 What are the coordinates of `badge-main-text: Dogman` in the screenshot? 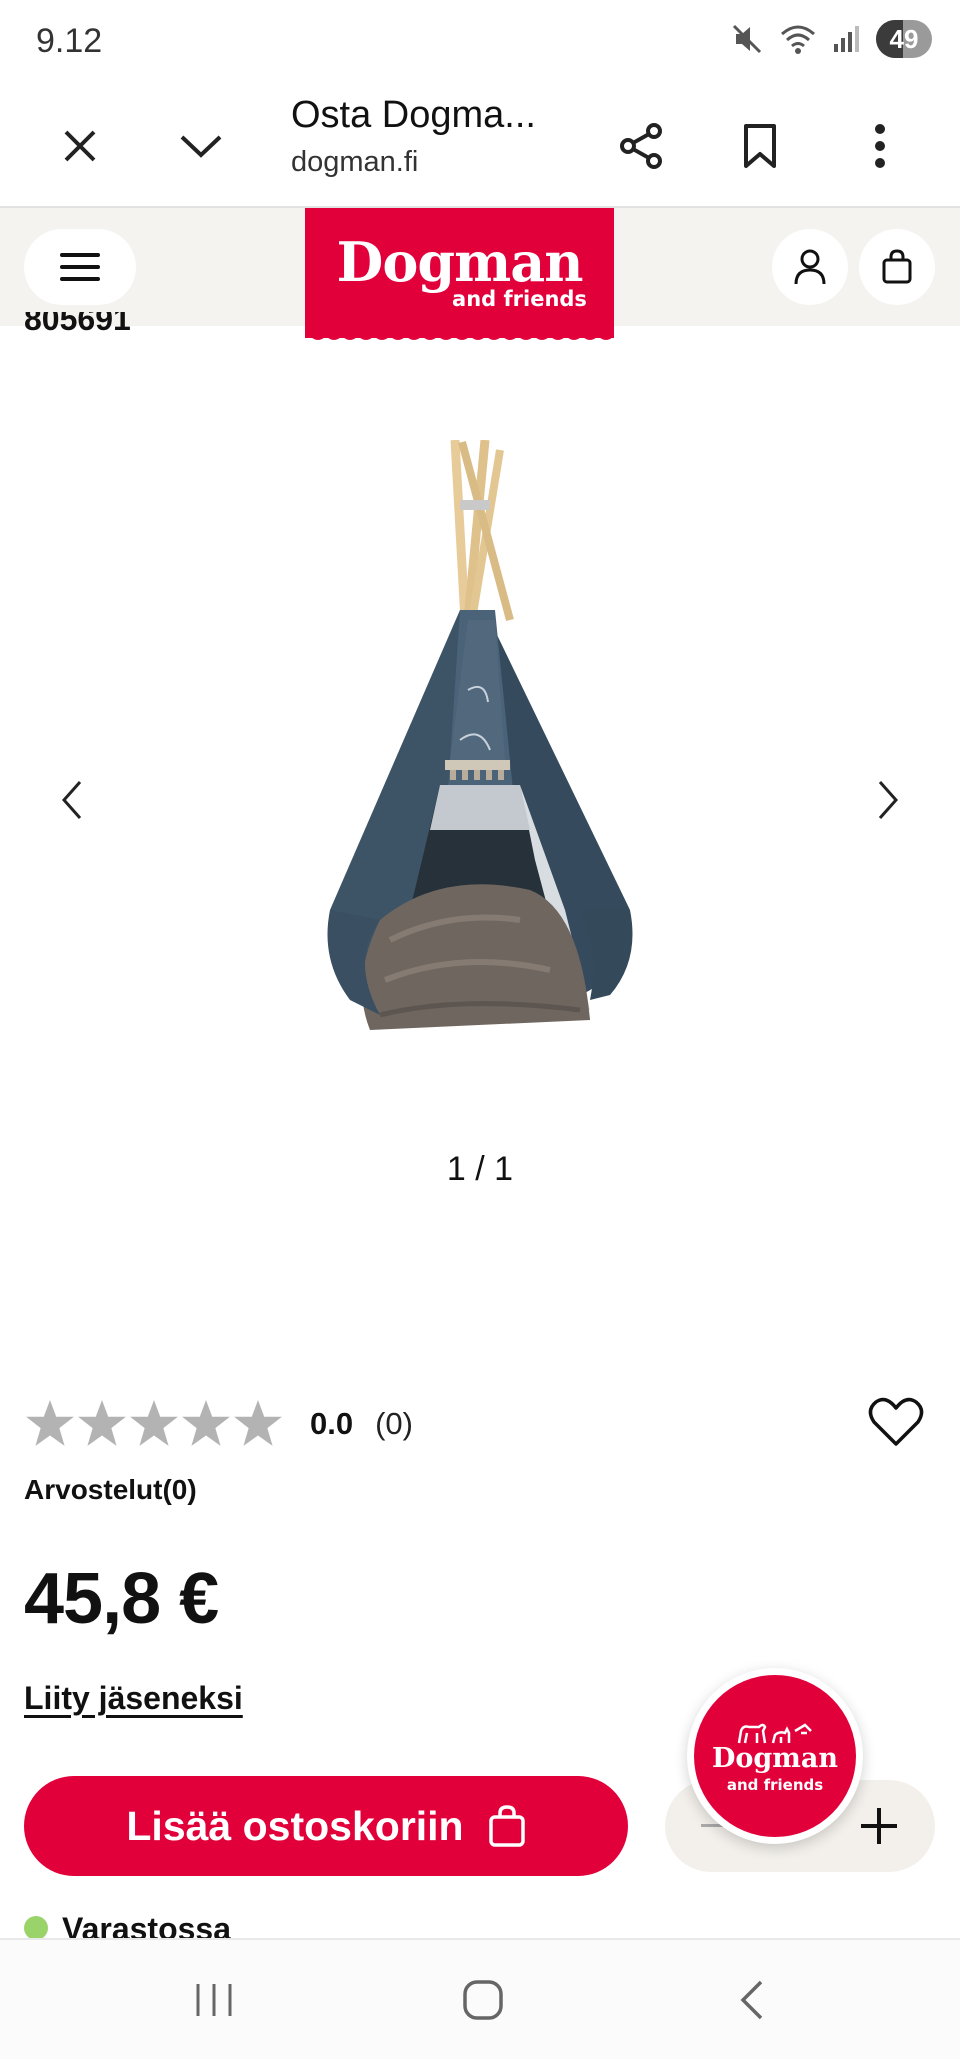 It's located at (775, 1758).